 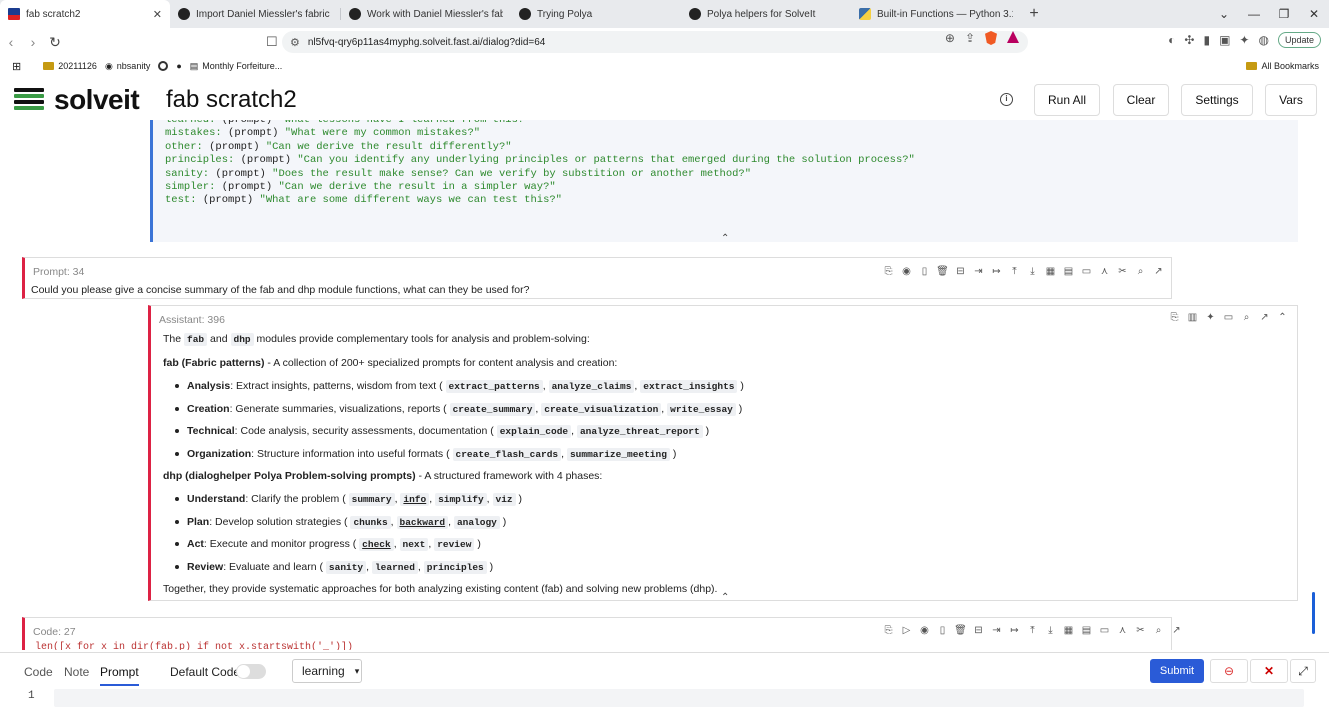 I want to click on share-icon: ⇪, so click(x=970, y=38).